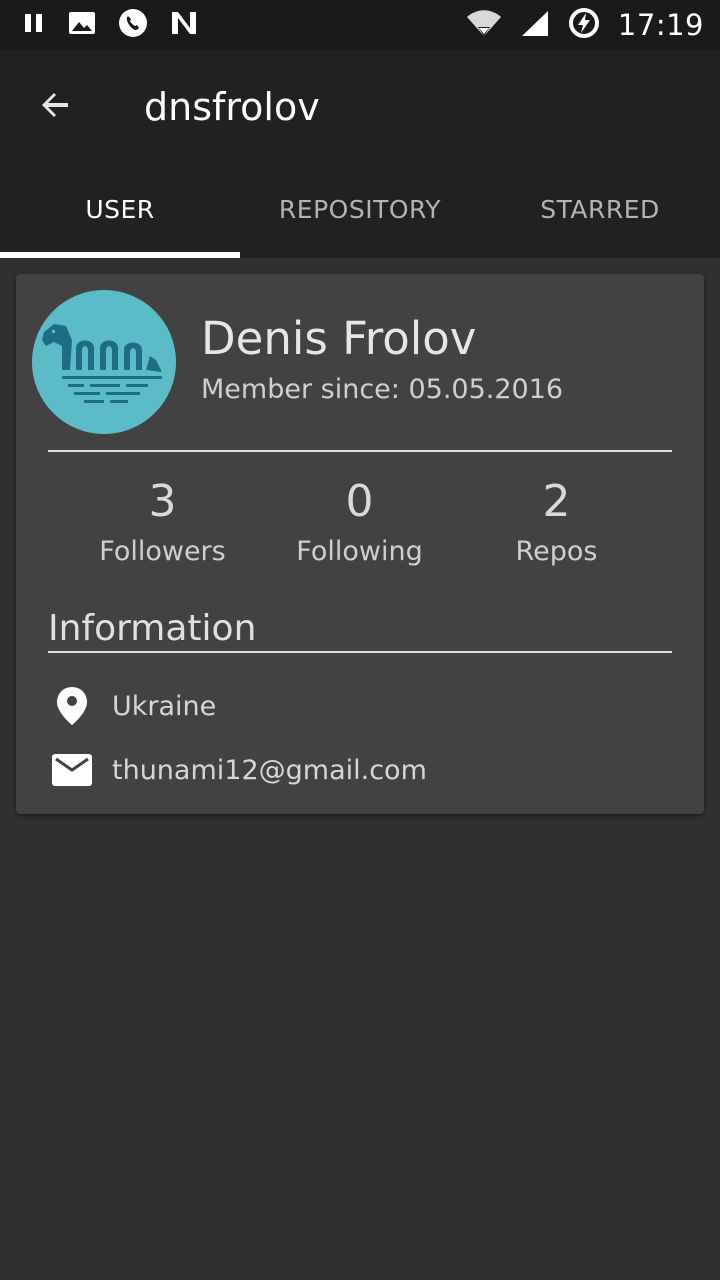 The height and width of the screenshot is (1280, 720). I want to click on tab-repository: REPOSITORY, so click(360, 211).